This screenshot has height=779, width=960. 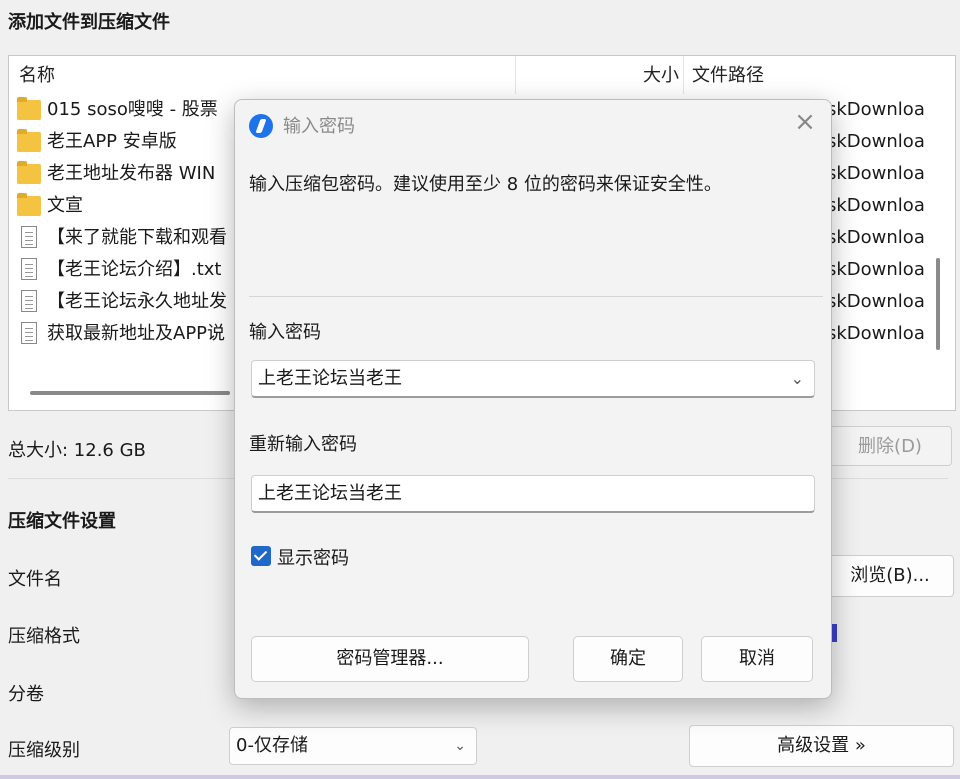 What do you see at coordinates (533, 494) in the screenshot?
I see `confirm-password-input: 上老王论坛当老王` at bounding box center [533, 494].